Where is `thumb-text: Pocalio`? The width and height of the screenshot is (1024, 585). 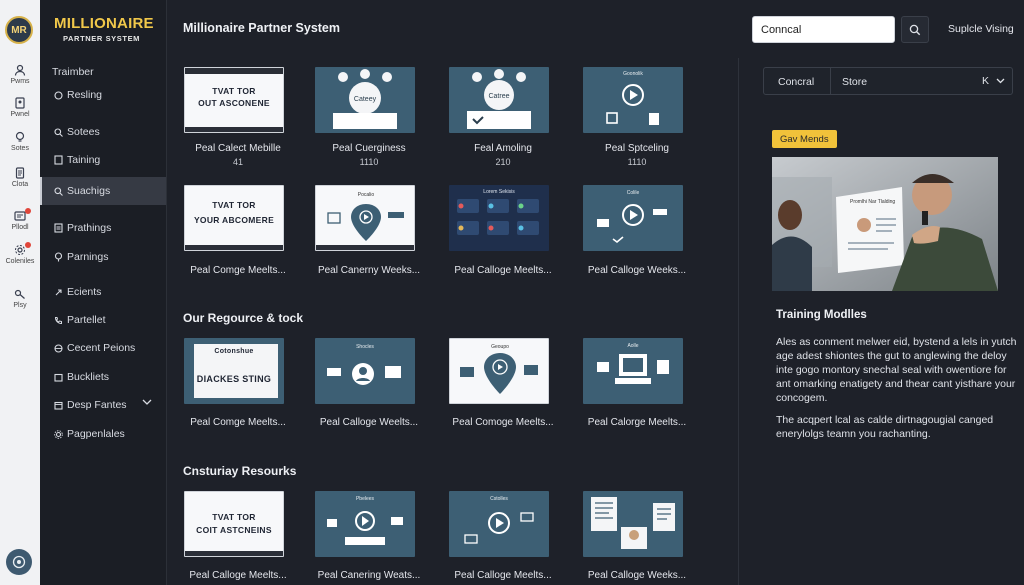
thumb-text: Pocalio is located at coordinates (366, 195).